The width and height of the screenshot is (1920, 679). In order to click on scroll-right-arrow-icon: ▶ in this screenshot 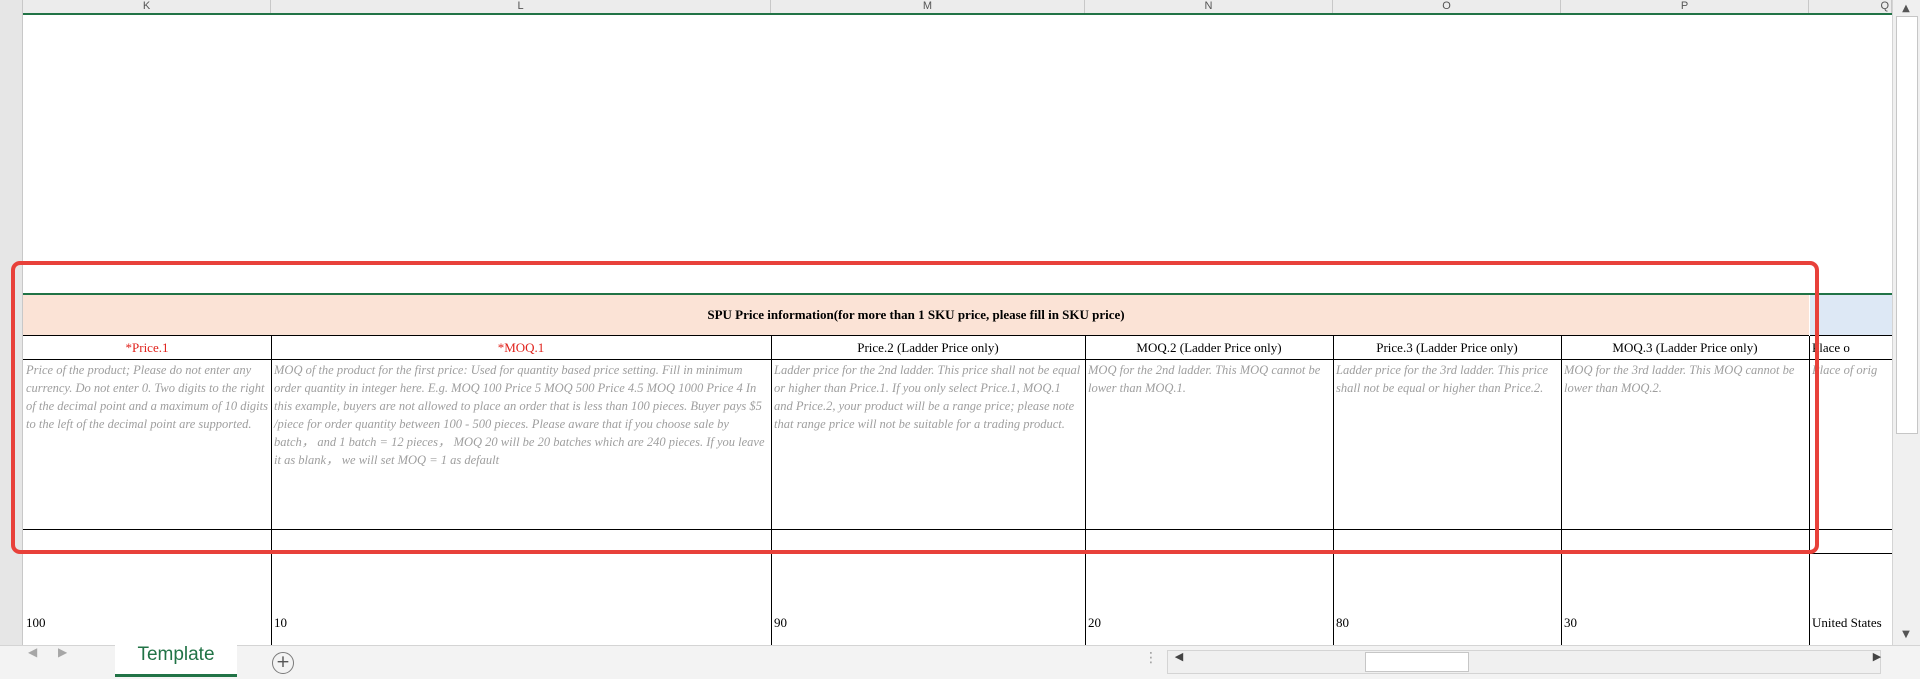, I will do `click(1877, 661)`.